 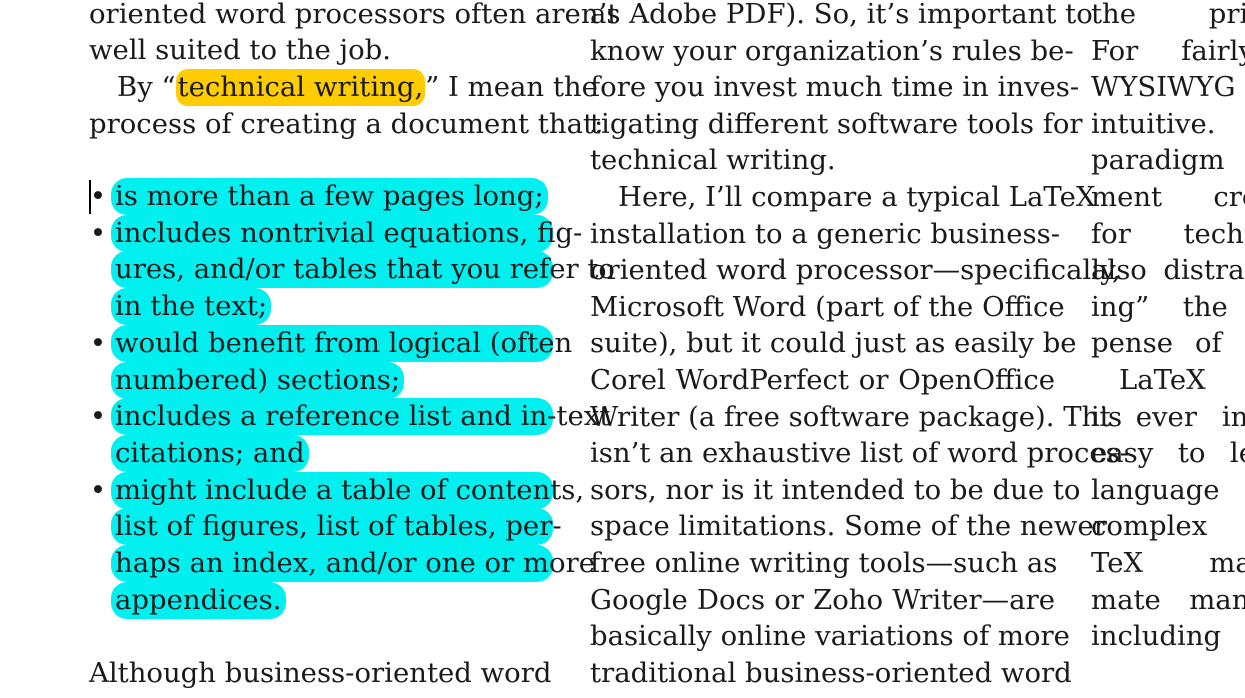 I want to click on paragraph-line: WYSIWYG, so click(x=1168, y=87).